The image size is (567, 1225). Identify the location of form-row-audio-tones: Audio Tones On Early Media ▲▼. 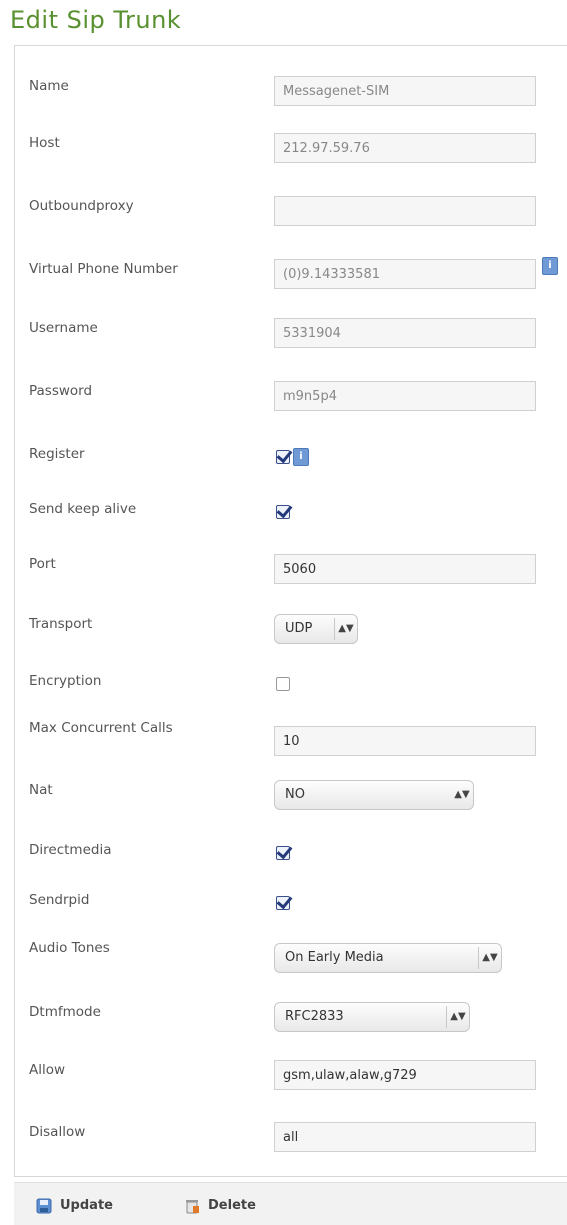
(291, 960).